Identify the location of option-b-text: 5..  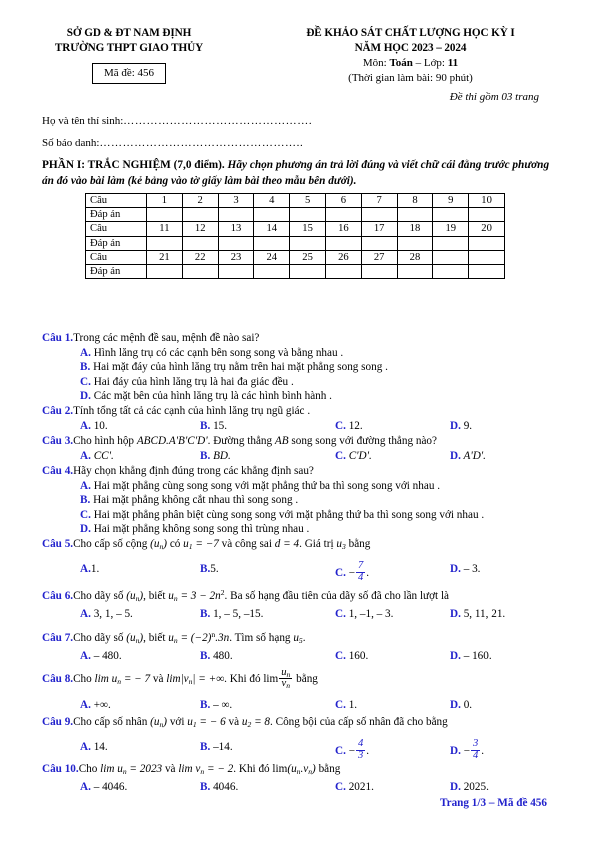
(214, 568).